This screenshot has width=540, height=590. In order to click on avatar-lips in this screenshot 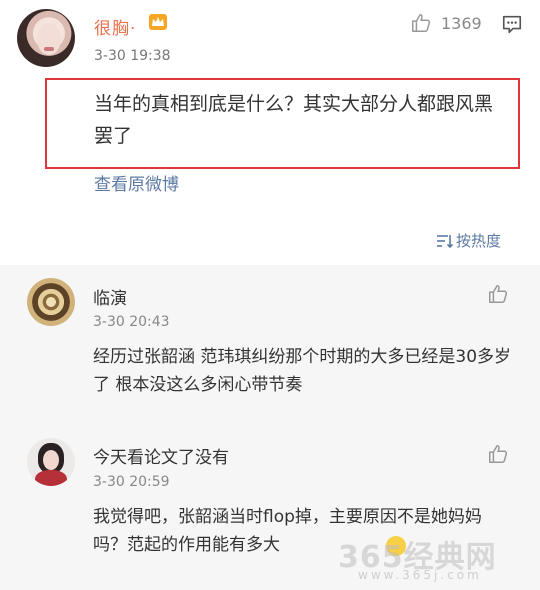, I will do `click(49, 49)`.